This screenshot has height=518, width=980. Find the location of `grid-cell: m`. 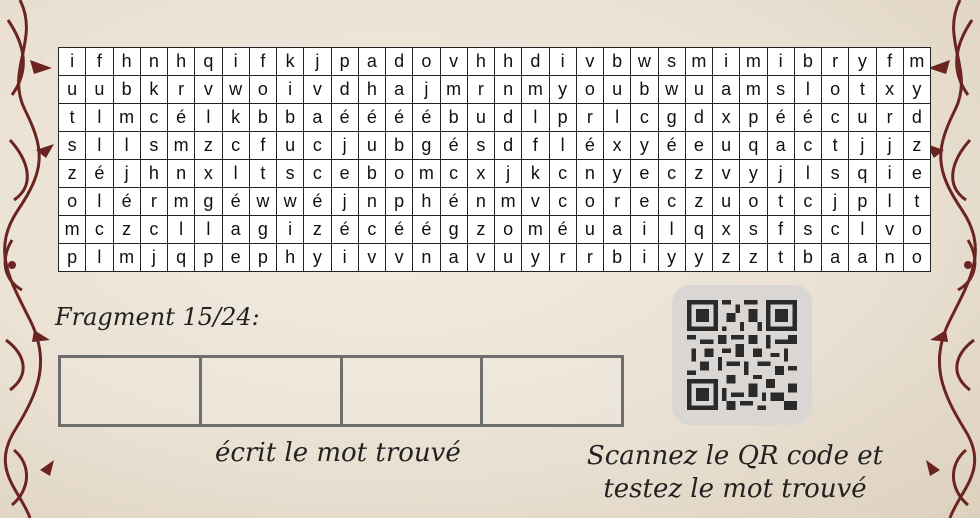

grid-cell: m is located at coordinates (181, 145).